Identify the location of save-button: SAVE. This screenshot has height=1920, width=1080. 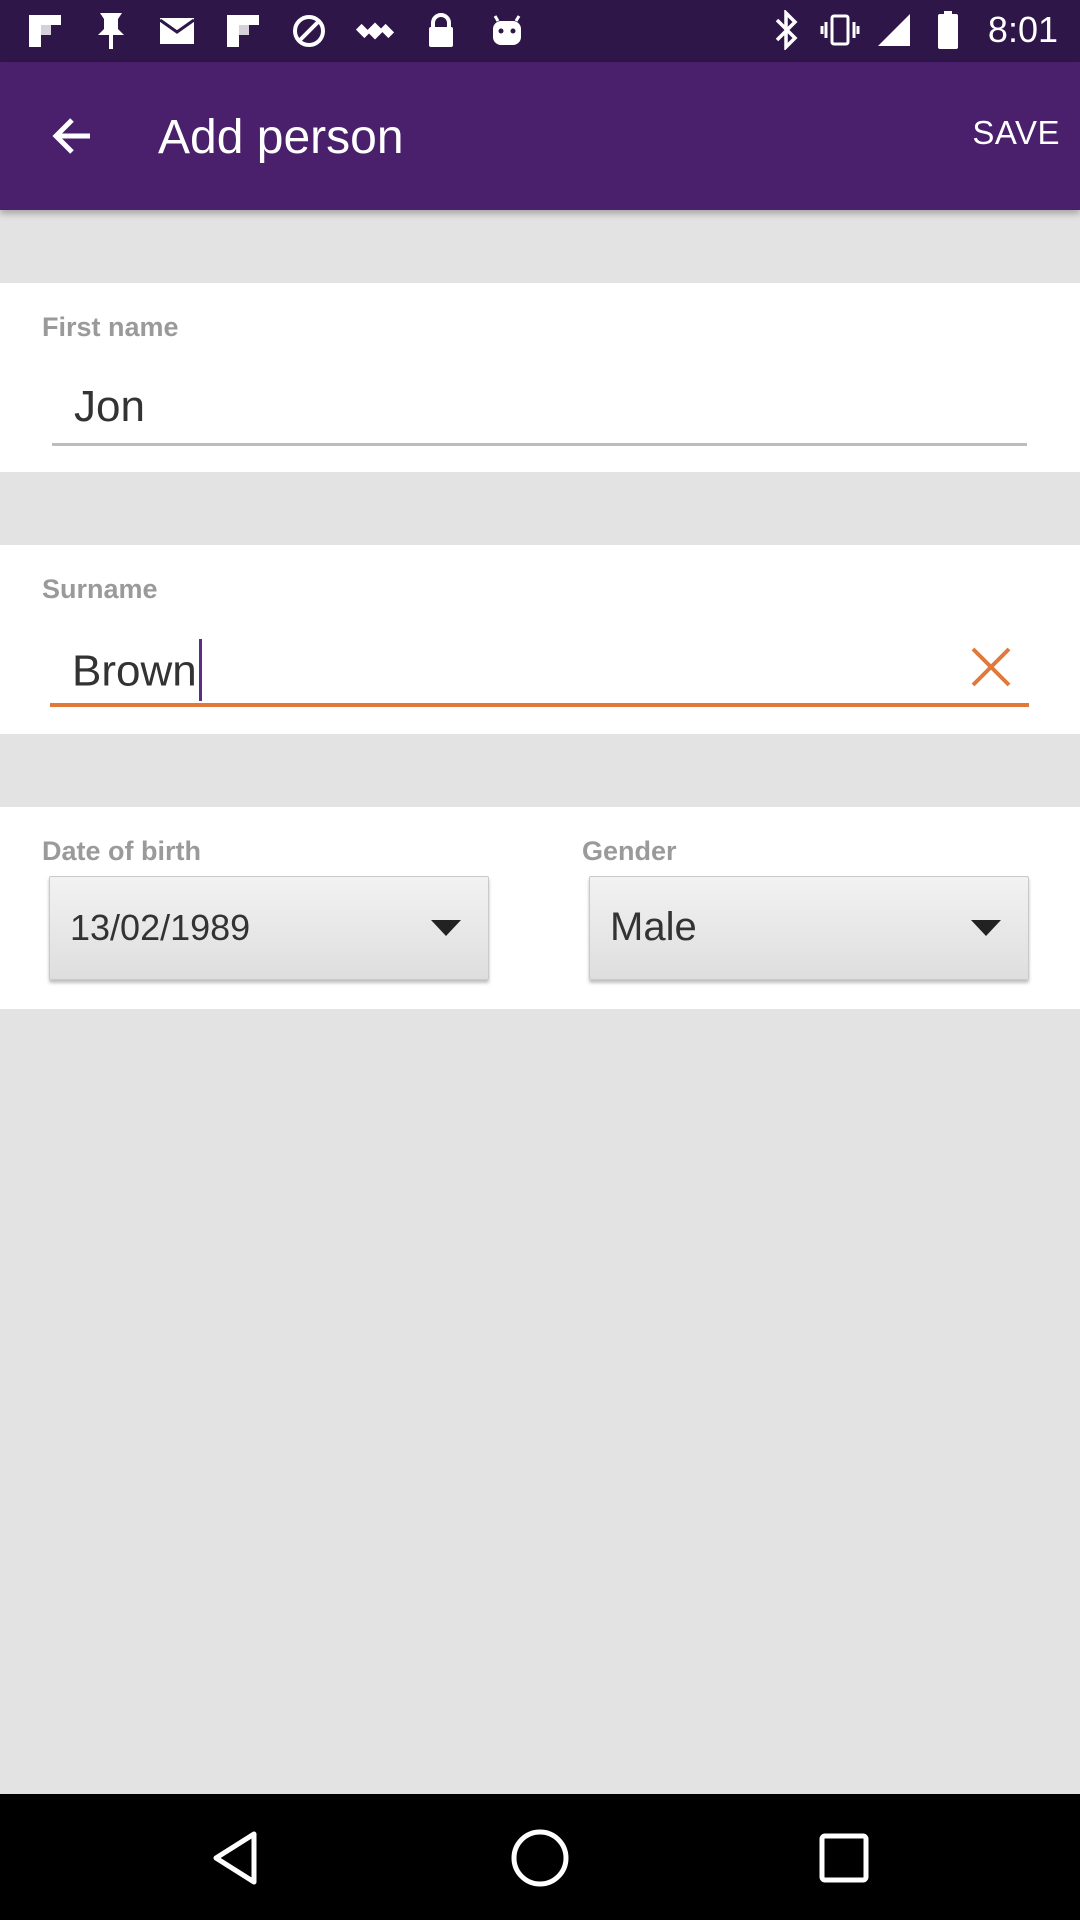
(1016, 133).